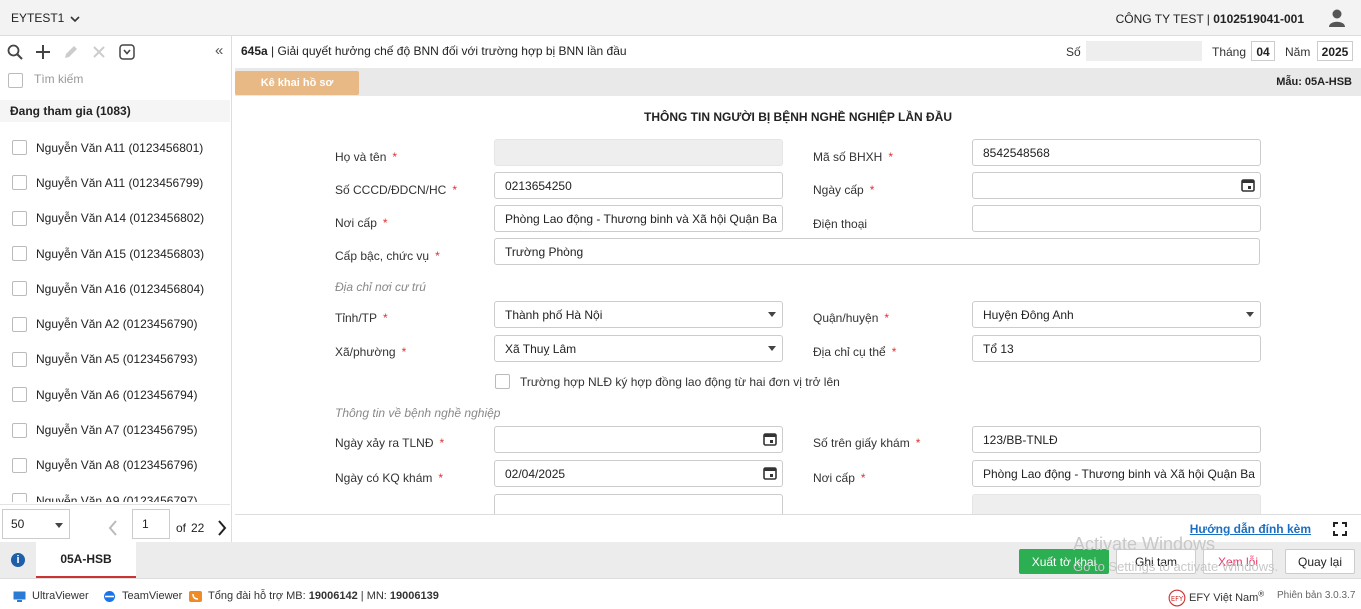 This screenshot has height=609, width=1361. Describe the element at coordinates (115, 323) in the screenshot. I see `list-item: Nguyễn Văn A2 (0123456790)` at that location.